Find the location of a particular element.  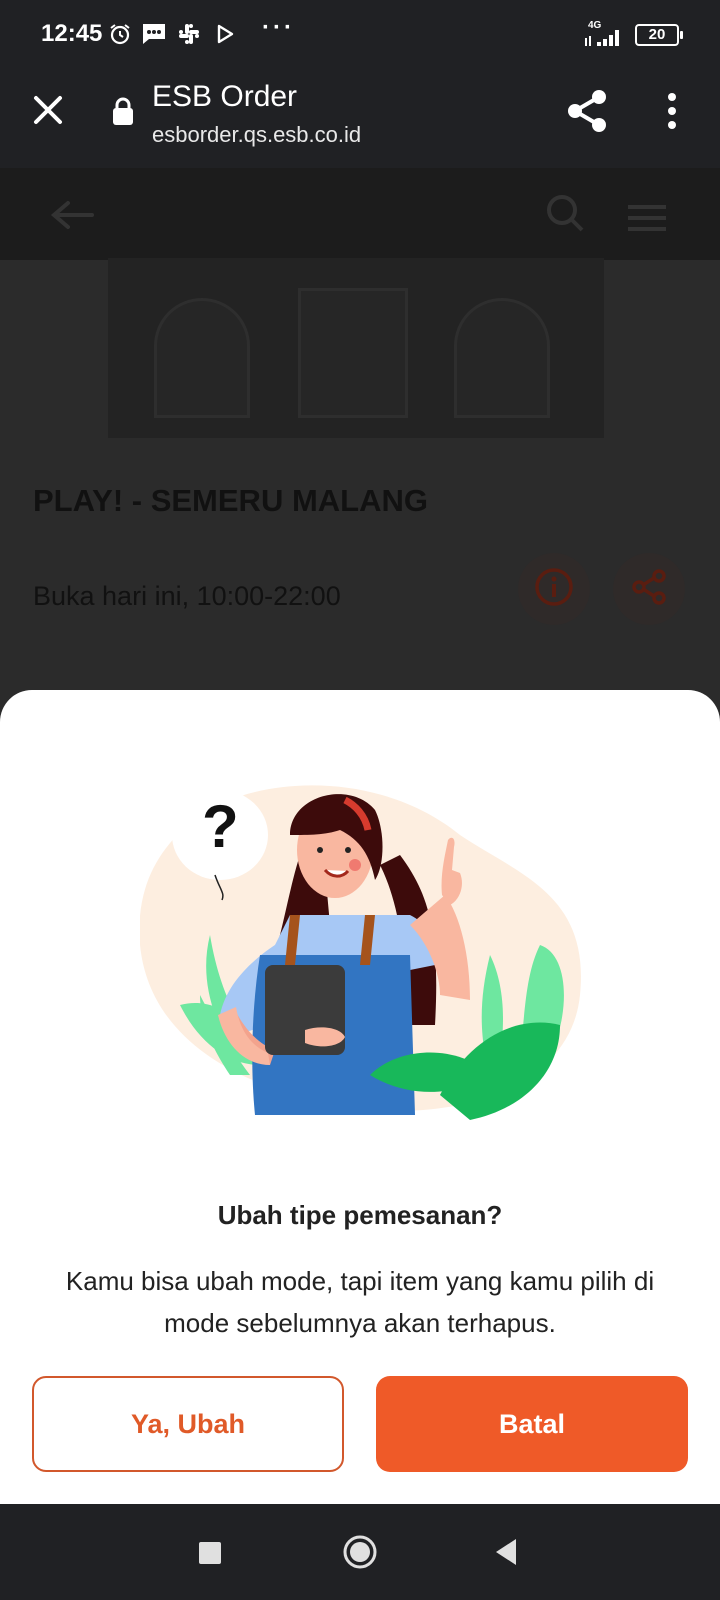

info-button is located at coordinates (554, 589).